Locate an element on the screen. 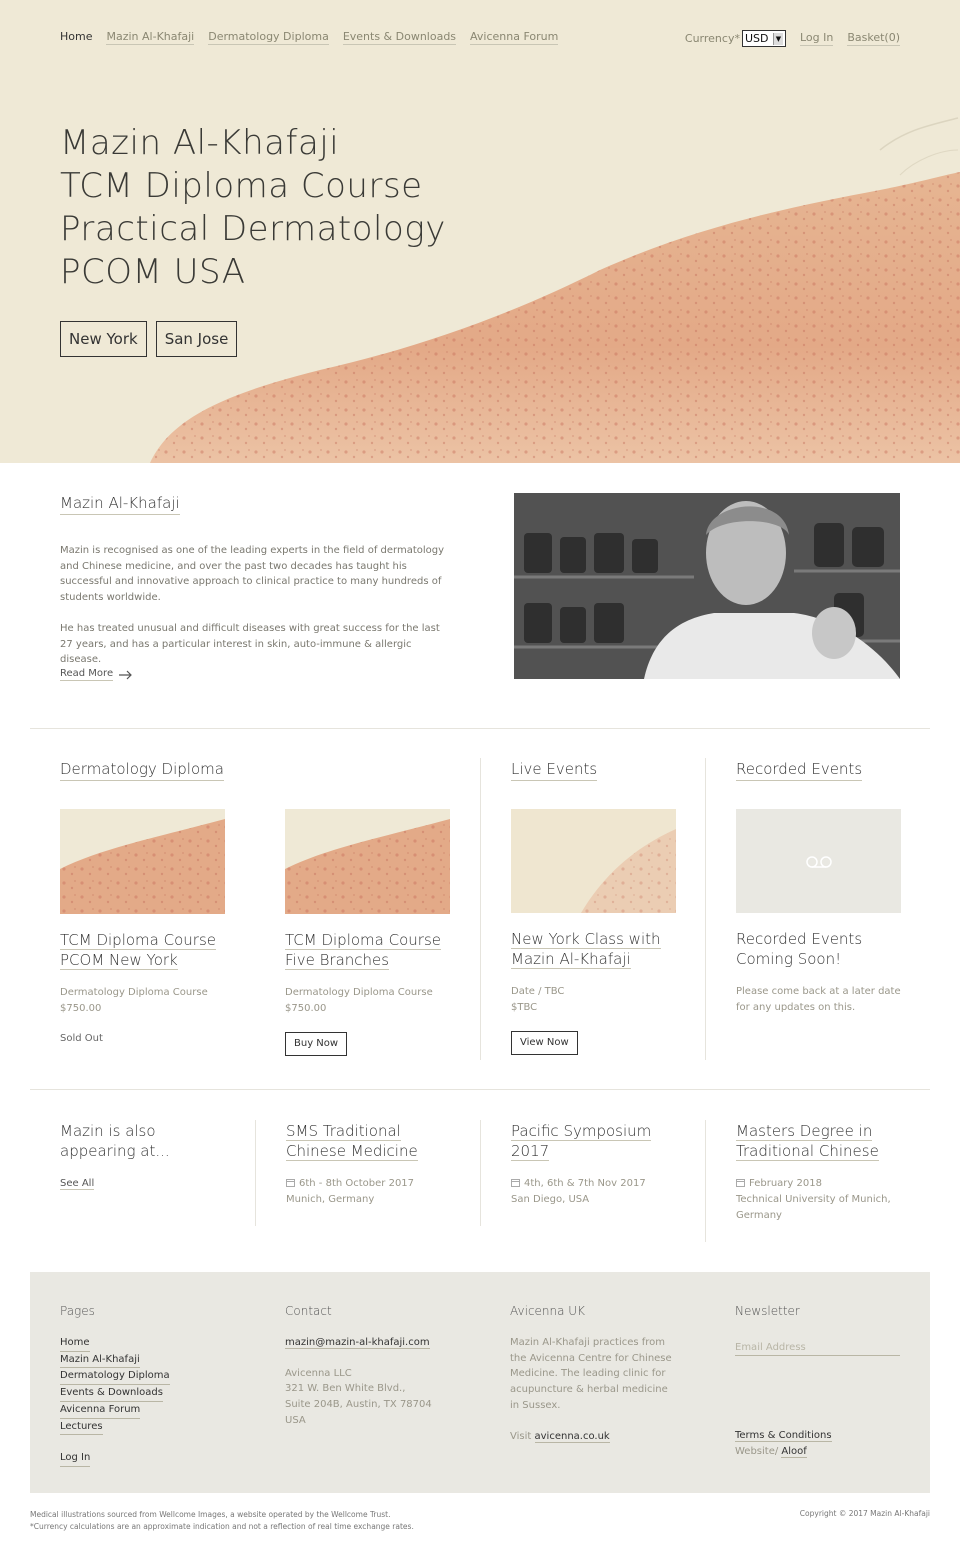 The height and width of the screenshot is (1547, 960). event-title: New York Class with Mazin Al-Khafaji is located at coordinates (596, 949).